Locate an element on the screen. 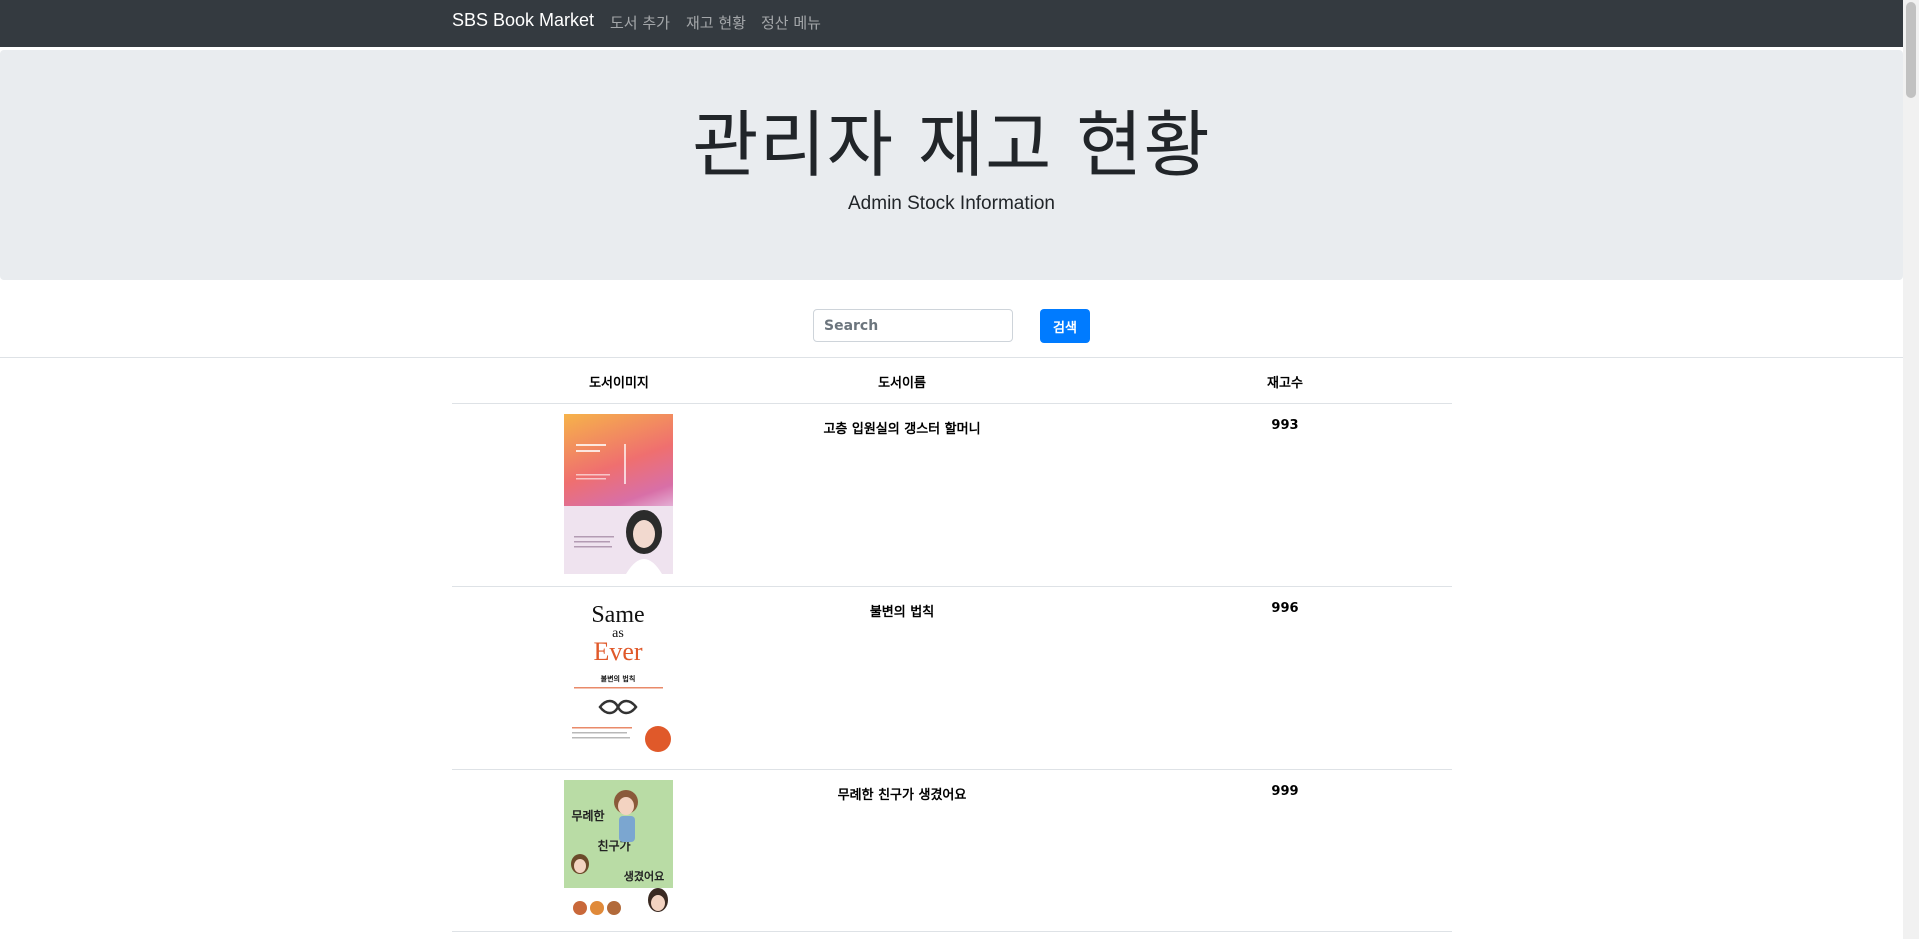 The image size is (1919, 939). scrollbar-thumb is located at coordinates (1911, 50).